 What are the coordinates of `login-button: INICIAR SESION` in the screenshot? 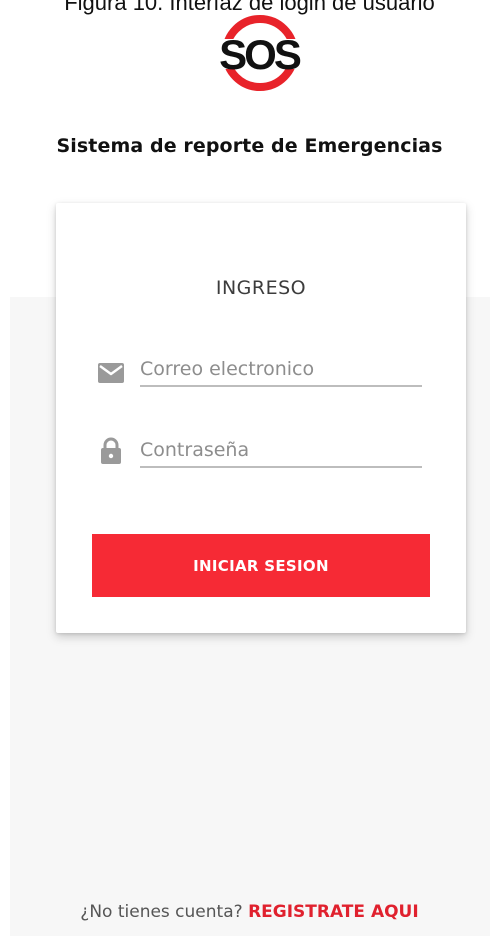 It's located at (261, 565).